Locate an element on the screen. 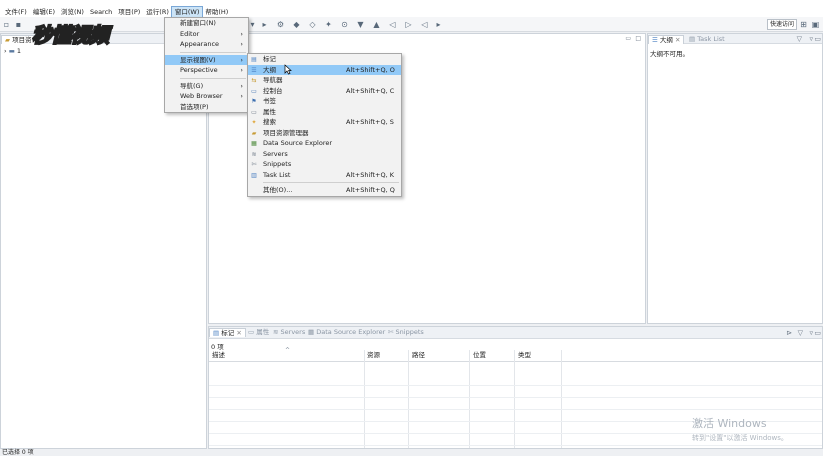  outline-panel: ☰ 大纲 ✕ ▤ Task List ▽ ▿ ▭ 大纲不可用。 is located at coordinates (735, 178).